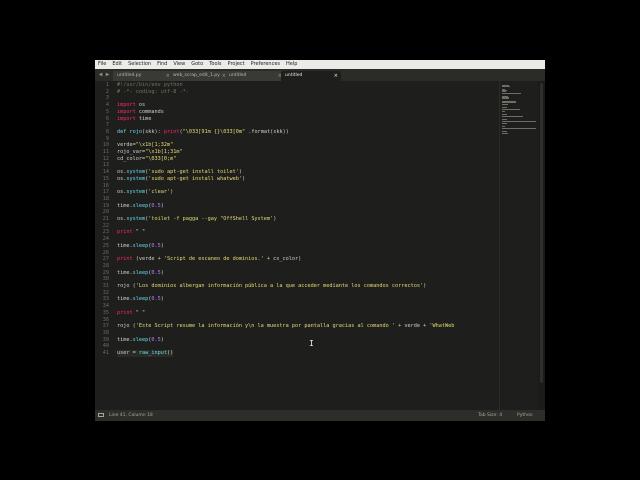  I want to click on line-number: 18, so click(105, 198).